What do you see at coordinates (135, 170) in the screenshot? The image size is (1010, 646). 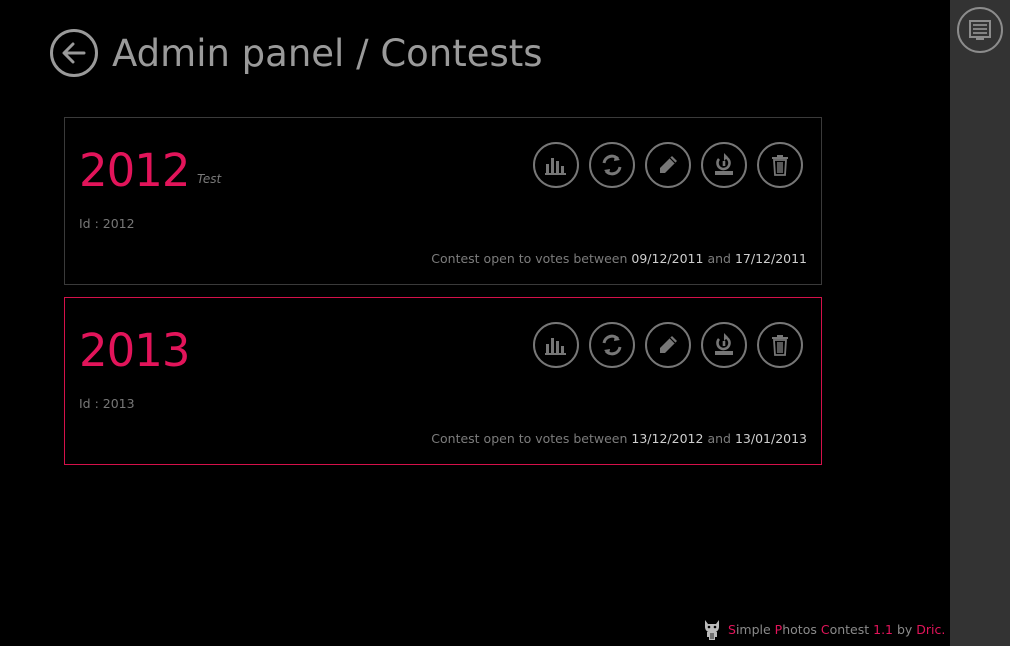 I see `contest-title: 2012` at bounding box center [135, 170].